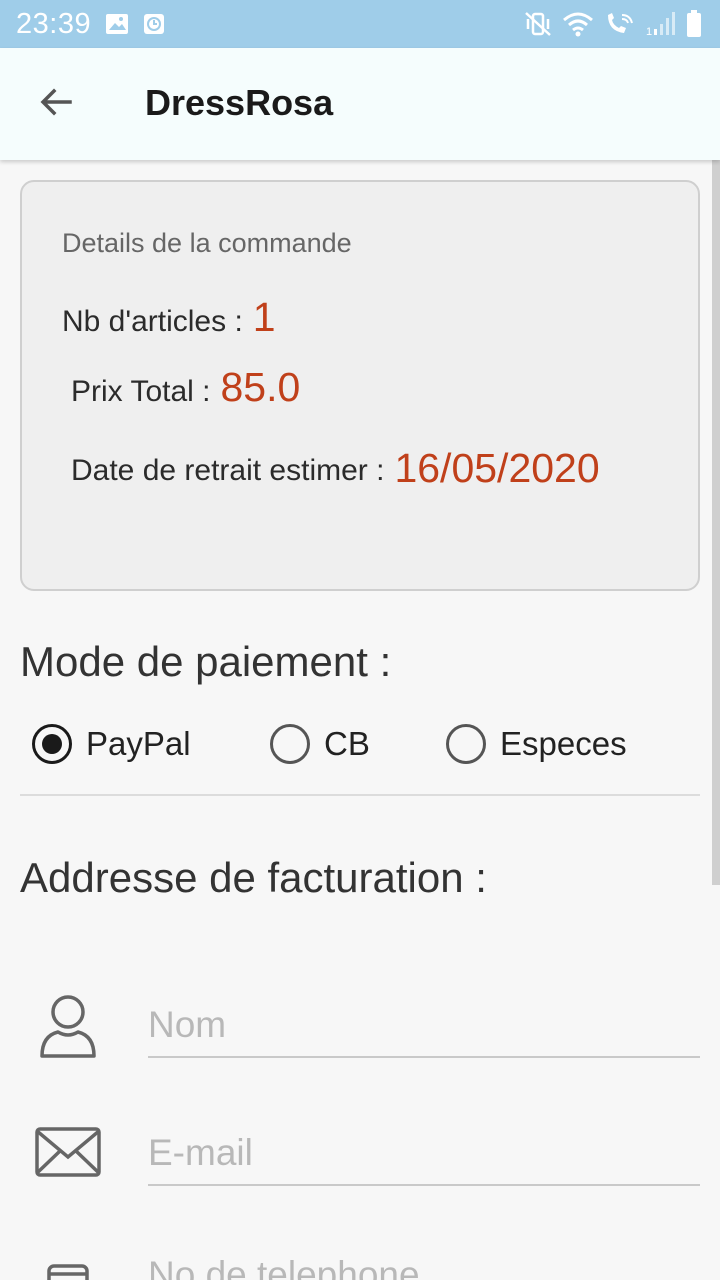 This screenshot has width=720, height=1280. What do you see at coordinates (54, 23) in the screenshot?
I see `status-time: 23:39` at bounding box center [54, 23].